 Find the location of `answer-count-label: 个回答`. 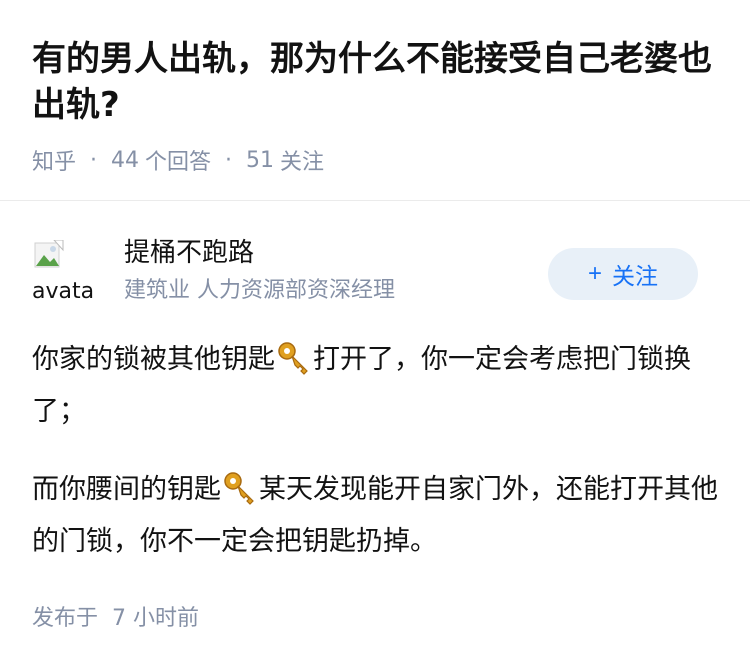

answer-count-label: 个回答 is located at coordinates (178, 162).